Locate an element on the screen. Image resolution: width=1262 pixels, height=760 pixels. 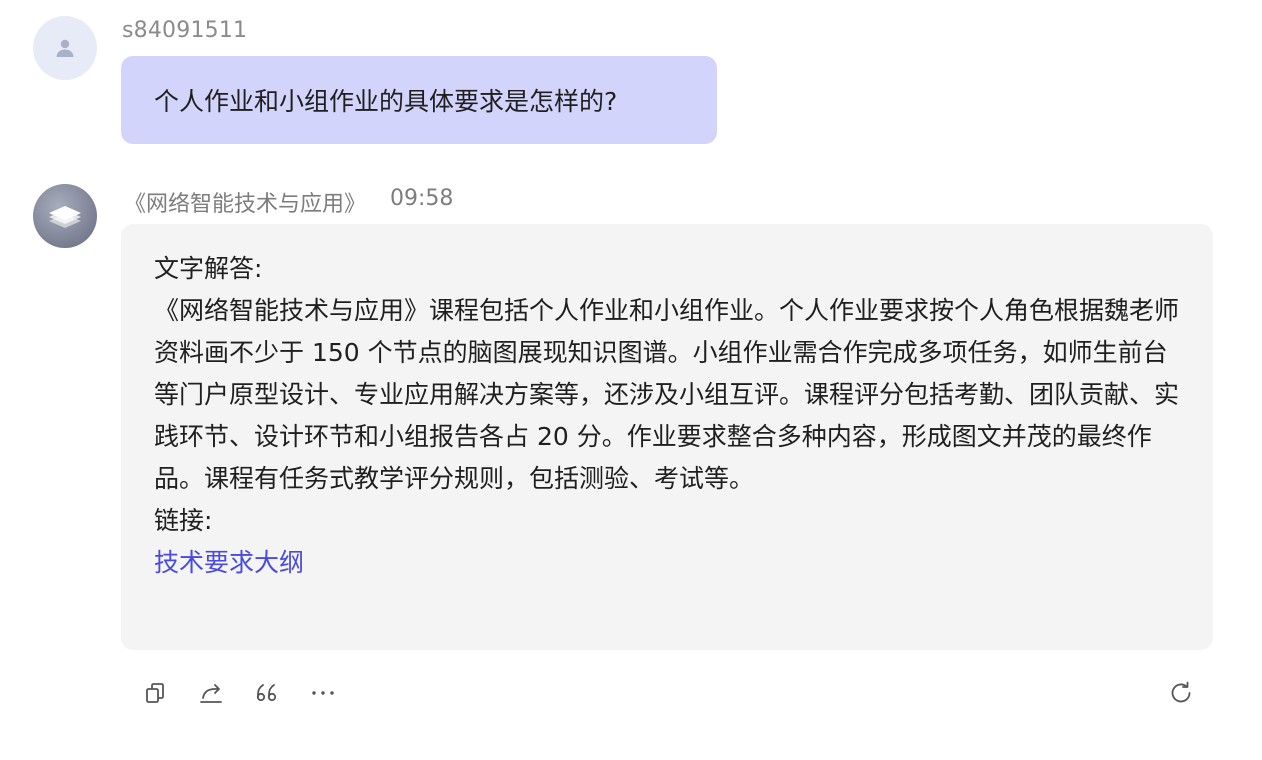
user-message-bubble: 个人作业和小组作业的具体要求是怎样的? is located at coordinates (419, 100).